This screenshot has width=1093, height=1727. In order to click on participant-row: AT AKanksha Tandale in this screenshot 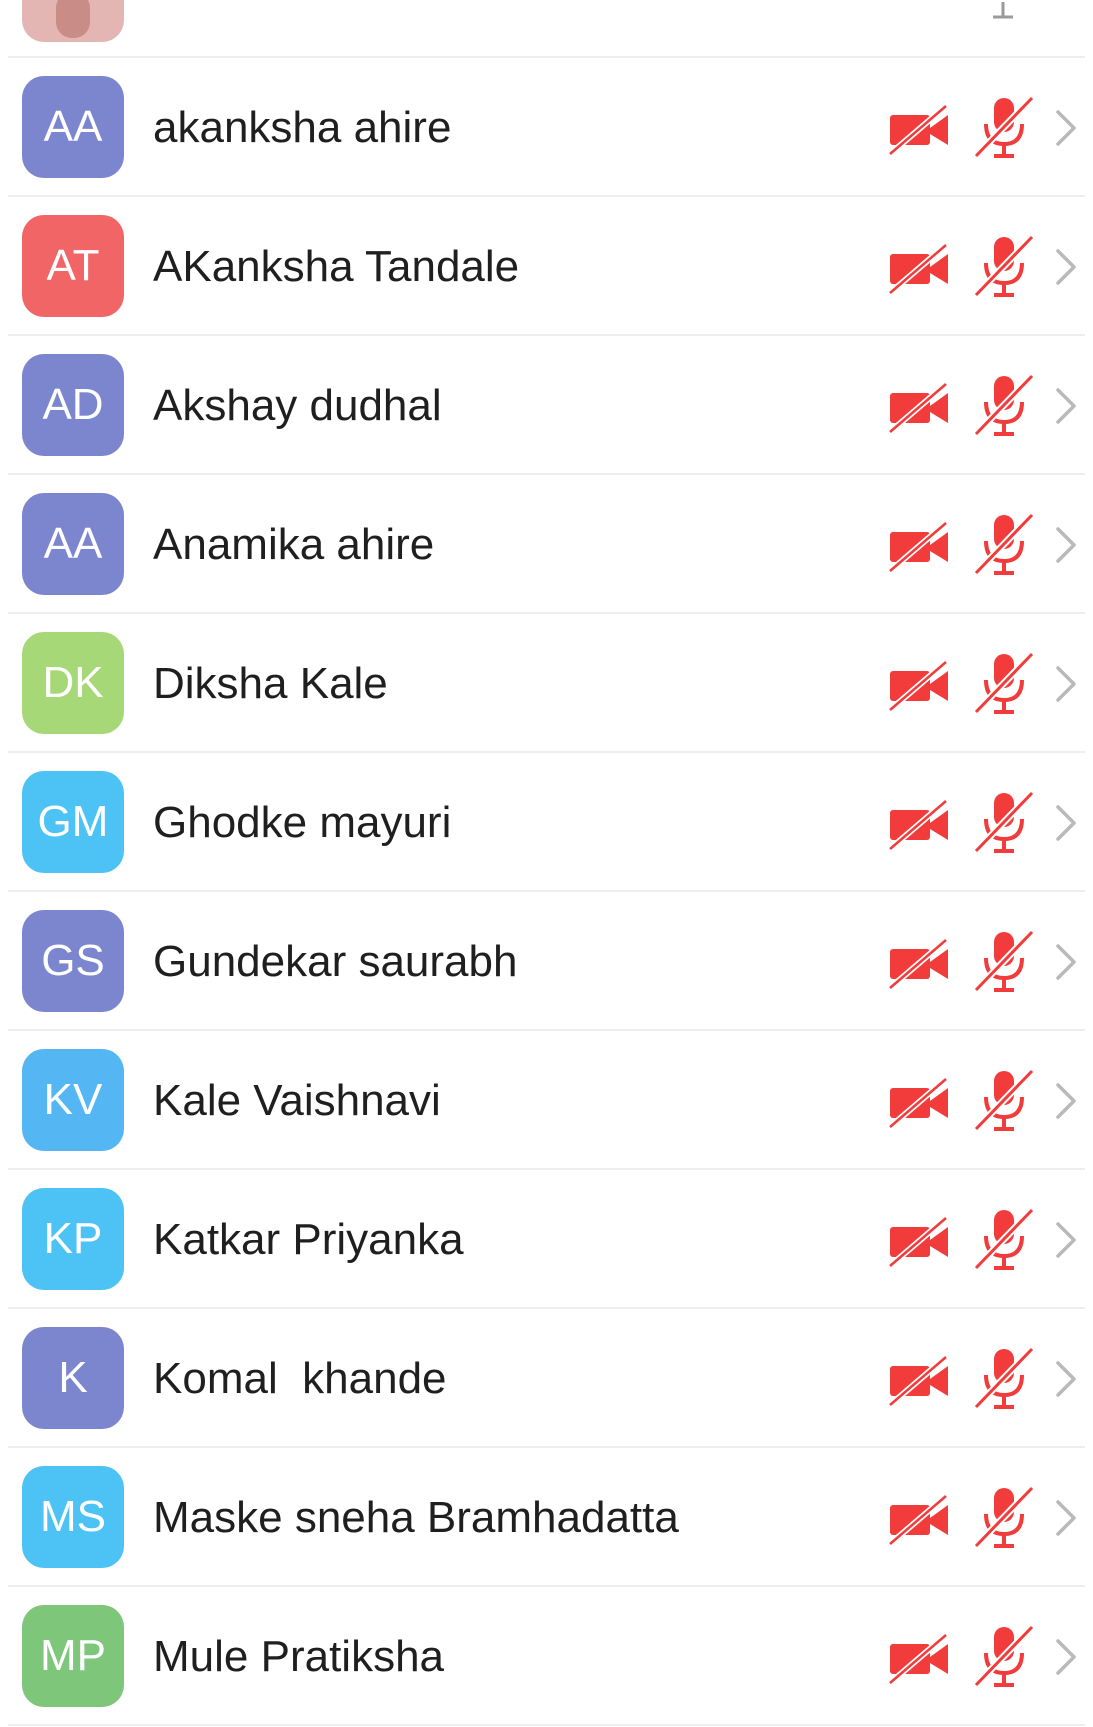, I will do `click(546, 266)`.